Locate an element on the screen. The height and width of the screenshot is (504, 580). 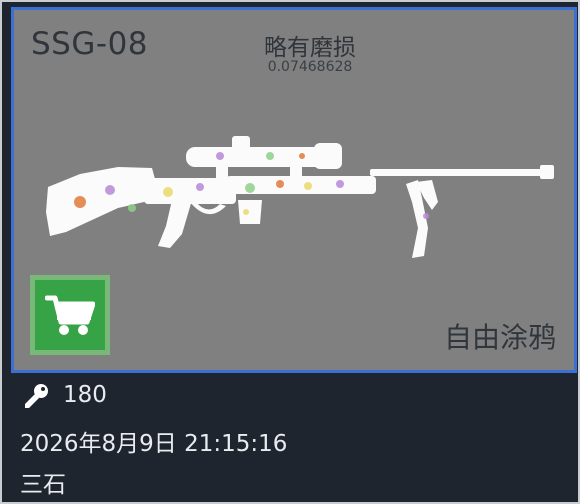
wear-label: 略有磨损 is located at coordinates (310, 48).